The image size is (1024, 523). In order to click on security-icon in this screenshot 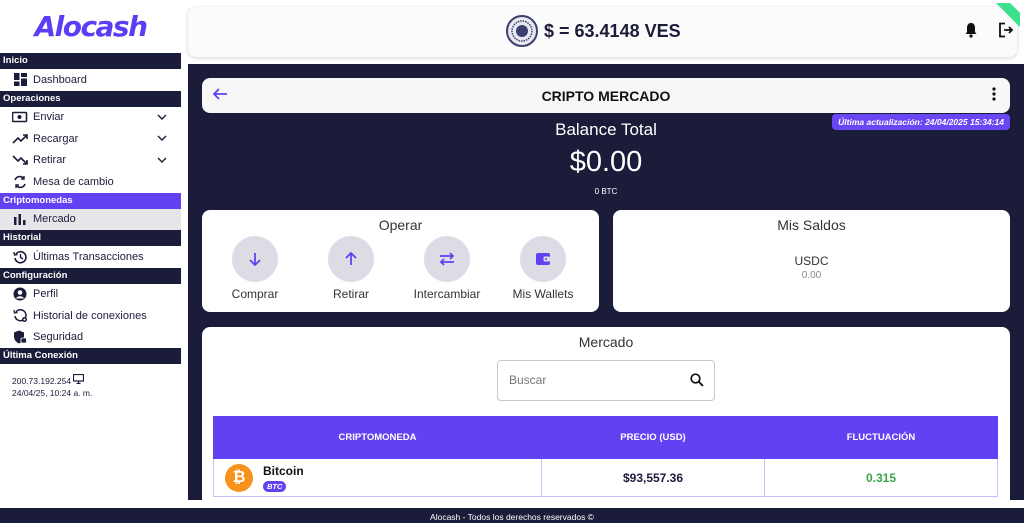, I will do `click(20, 337)`.